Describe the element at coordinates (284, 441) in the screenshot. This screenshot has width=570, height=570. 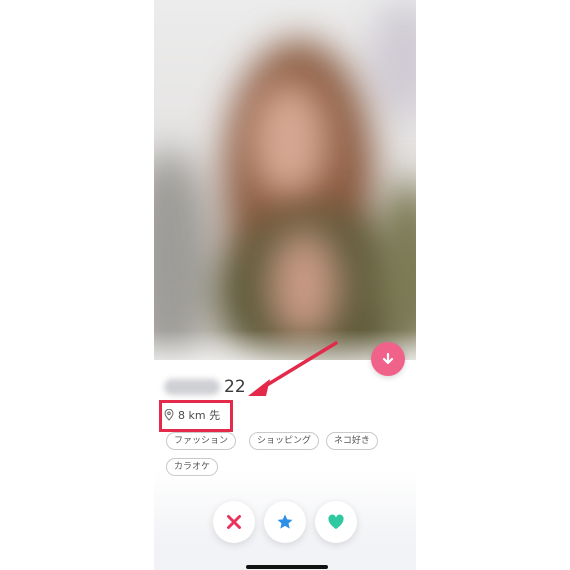
I see `interest-tag: ショッピング` at that location.